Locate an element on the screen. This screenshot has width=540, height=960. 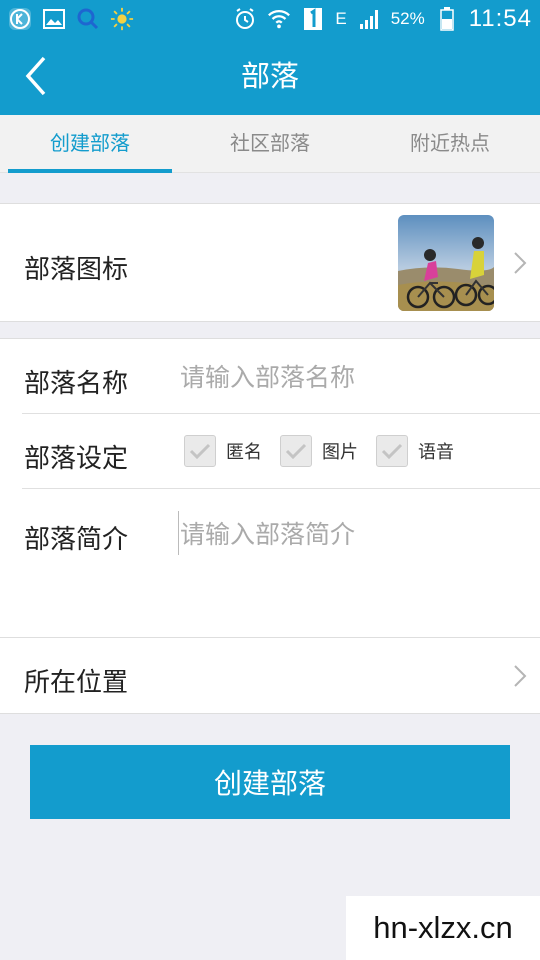
tab-community-tribe: 社区部落 is located at coordinates (270, 144).